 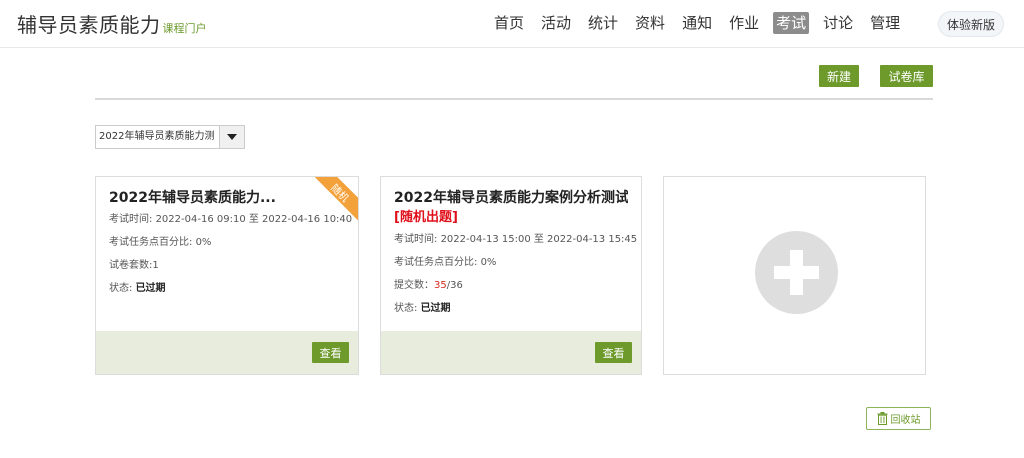 I want to click on course-title: 辅导员素质能力, so click(x=89, y=25).